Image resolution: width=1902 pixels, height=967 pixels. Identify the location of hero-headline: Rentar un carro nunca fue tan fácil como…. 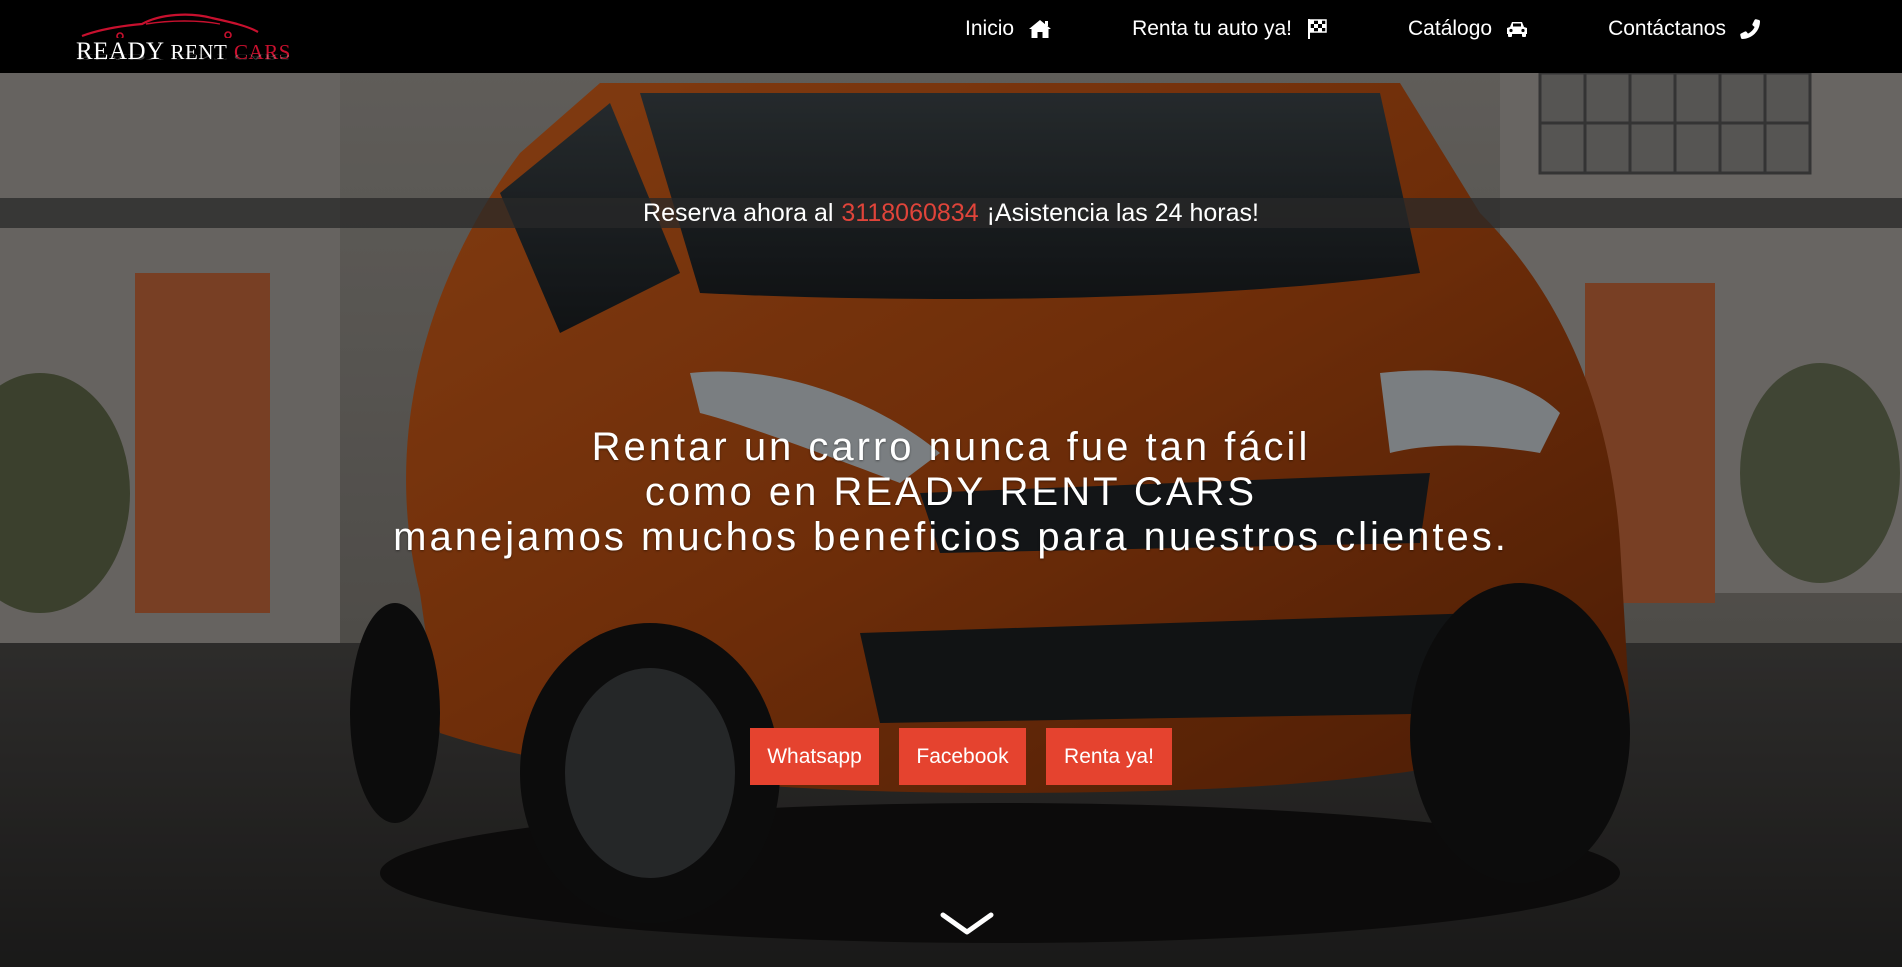
(951, 492).